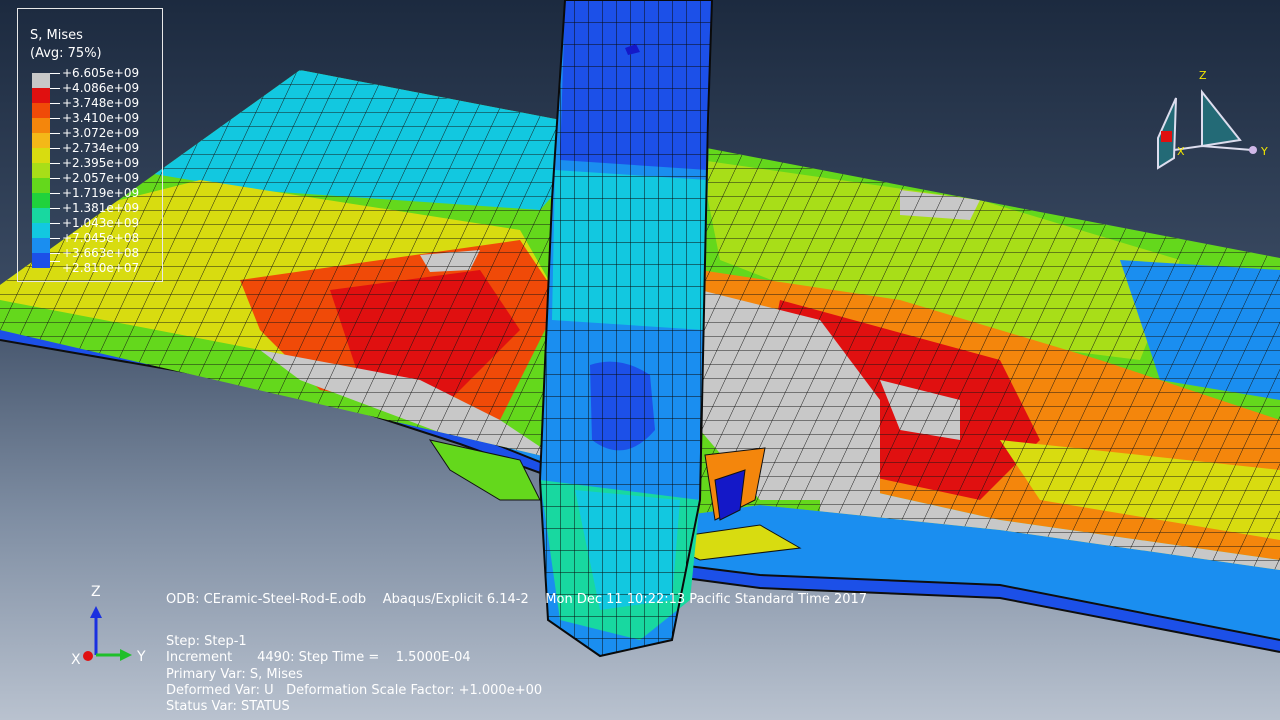 The width and height of the screenshot is (1280, 720). Describe the element at coordinates (101, 178) in the screenshot. I see `legend-value: +2.057e+09` at that location.